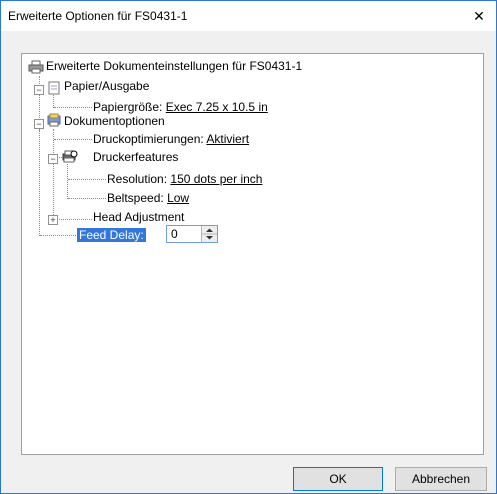 The height and width of the screenshot is (494, 497). What do you see at coordinates (54, 88) in the screenshot?
I see `paper-icon` at bounding box center [54, 88].